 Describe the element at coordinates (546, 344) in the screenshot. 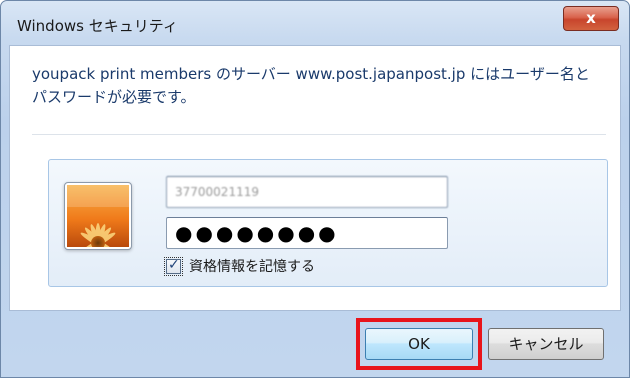

I see `cancel-button: キャンセル` at that location.